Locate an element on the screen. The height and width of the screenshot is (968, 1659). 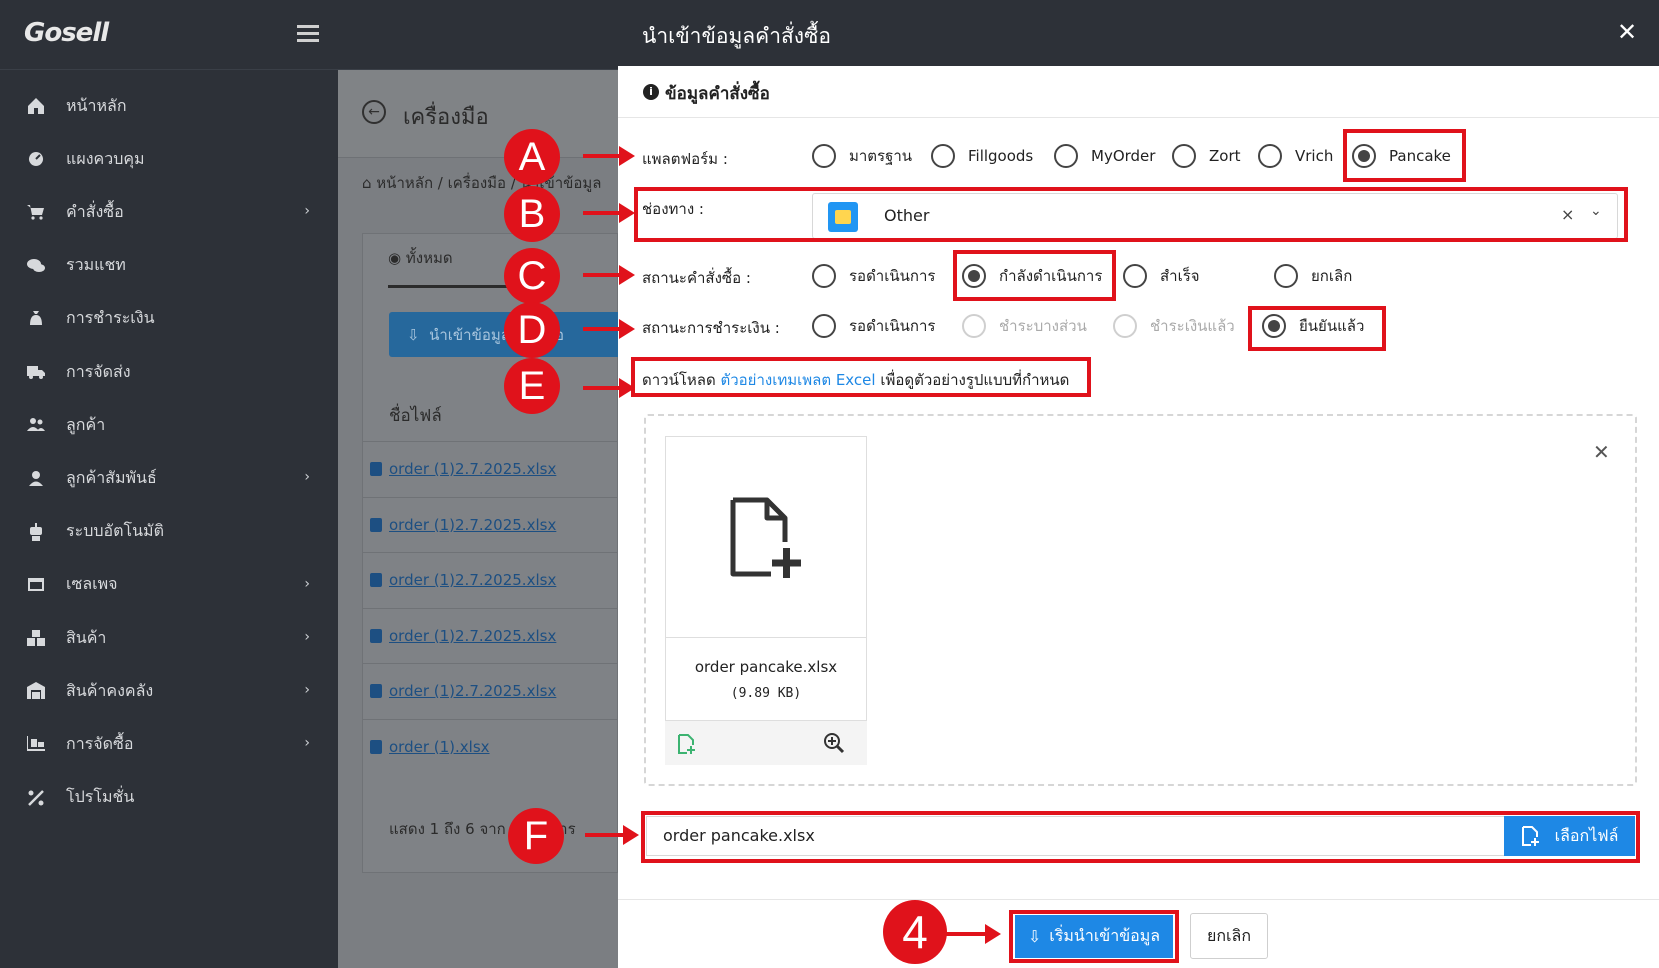
close-icon: ✕ is located at coordinates (1627, 32).